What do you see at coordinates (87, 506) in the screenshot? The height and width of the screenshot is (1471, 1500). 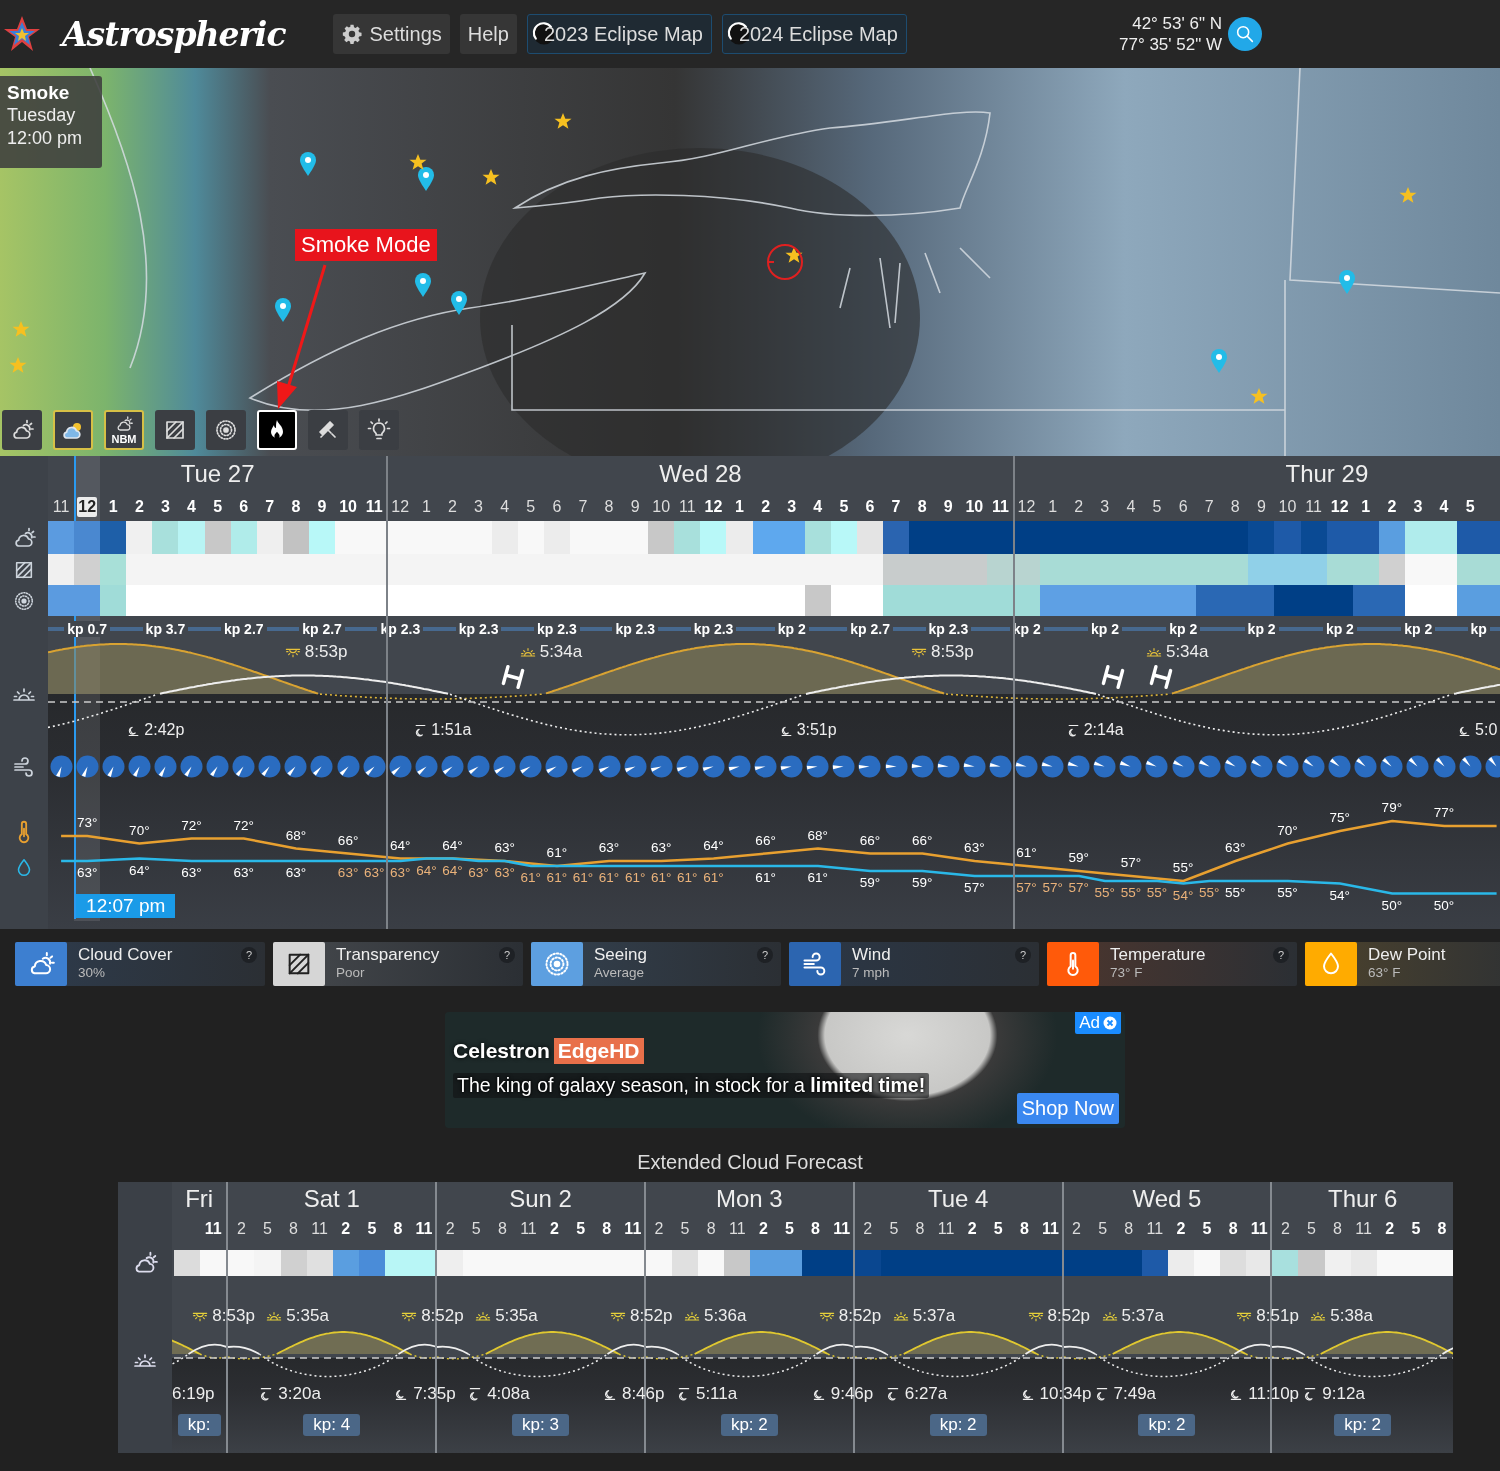 I see `hour-label: 12` at bounding box center [87, 506].